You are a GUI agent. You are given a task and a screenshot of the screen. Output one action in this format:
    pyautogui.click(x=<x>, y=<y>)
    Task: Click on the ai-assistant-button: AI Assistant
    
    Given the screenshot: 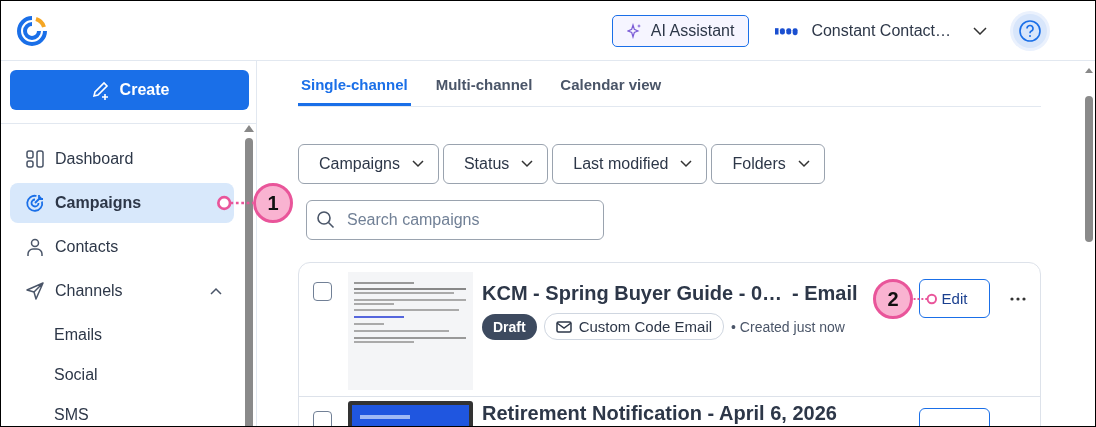 What is the action you would take?
    pyautogui.click(x=680, y=30)
    